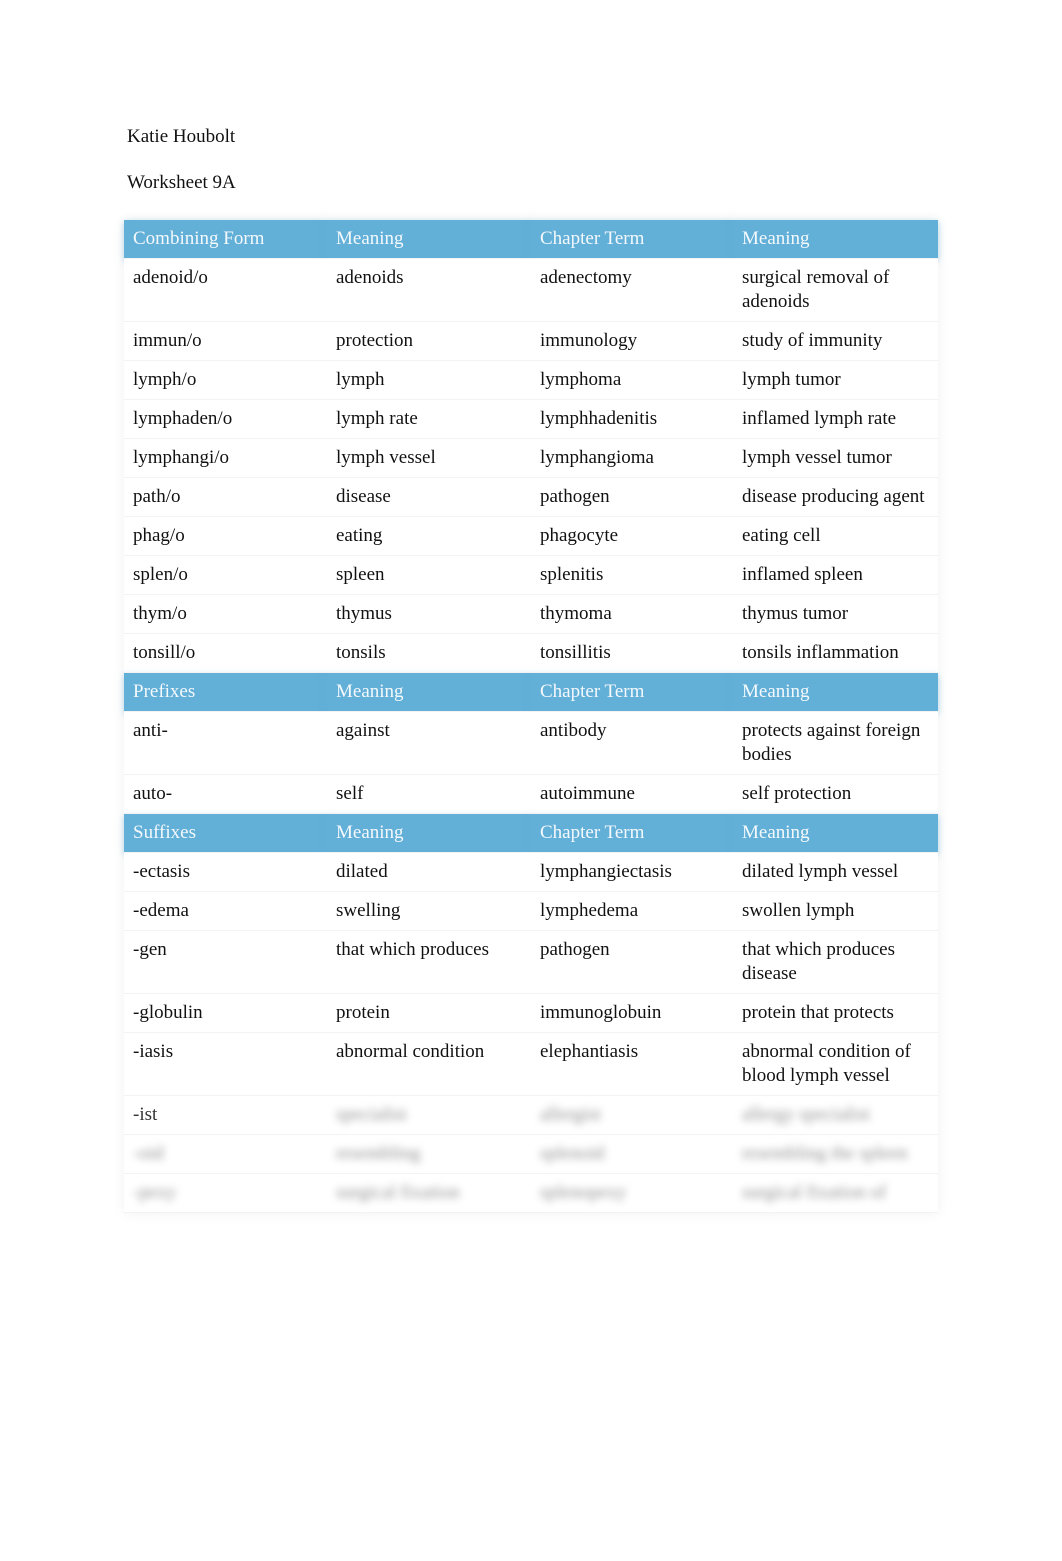 This screenshot has width=1062, height=1561. Describe the element at coordinates (225, 380) in the screenshot. I see `table-cell: lymph/o` at that location.